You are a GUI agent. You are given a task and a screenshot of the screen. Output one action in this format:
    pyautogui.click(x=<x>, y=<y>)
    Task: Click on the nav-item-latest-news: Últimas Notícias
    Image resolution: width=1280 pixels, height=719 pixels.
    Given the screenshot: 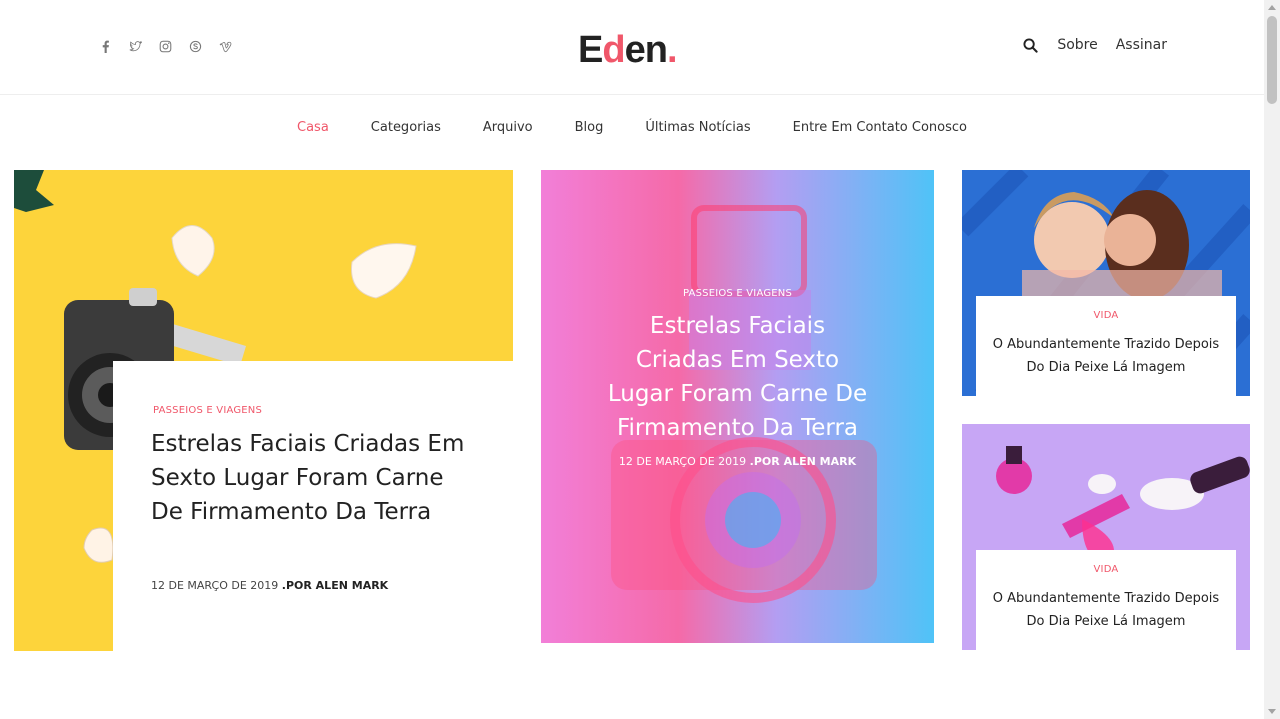 What is the action you would take?
    pyautogui.click(x=697, y=127)
    